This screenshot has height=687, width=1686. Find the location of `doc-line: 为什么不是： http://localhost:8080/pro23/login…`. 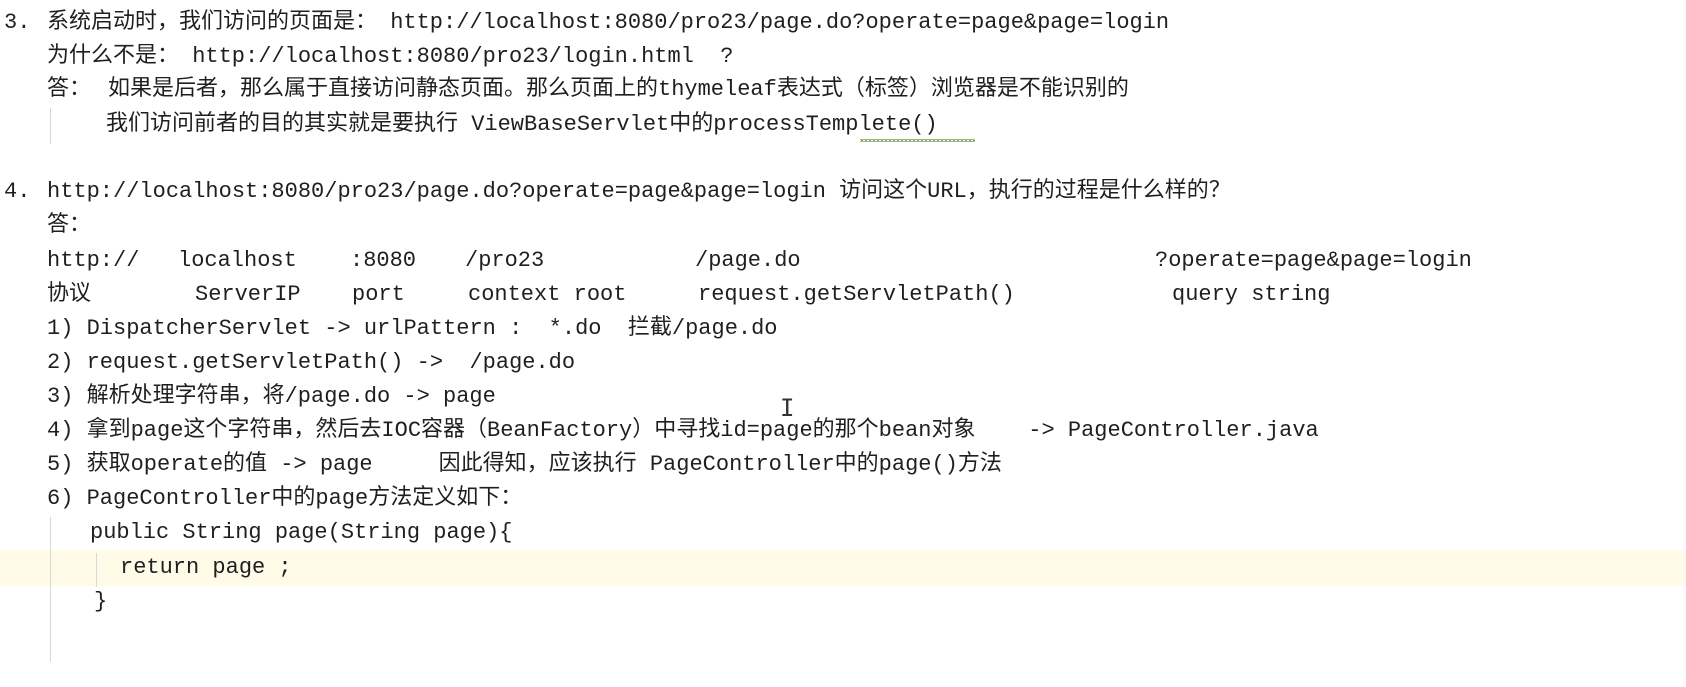

doc-line: 为什么不是： http://localhost:8080/pro23/login… is located at coordinates (367, 57).